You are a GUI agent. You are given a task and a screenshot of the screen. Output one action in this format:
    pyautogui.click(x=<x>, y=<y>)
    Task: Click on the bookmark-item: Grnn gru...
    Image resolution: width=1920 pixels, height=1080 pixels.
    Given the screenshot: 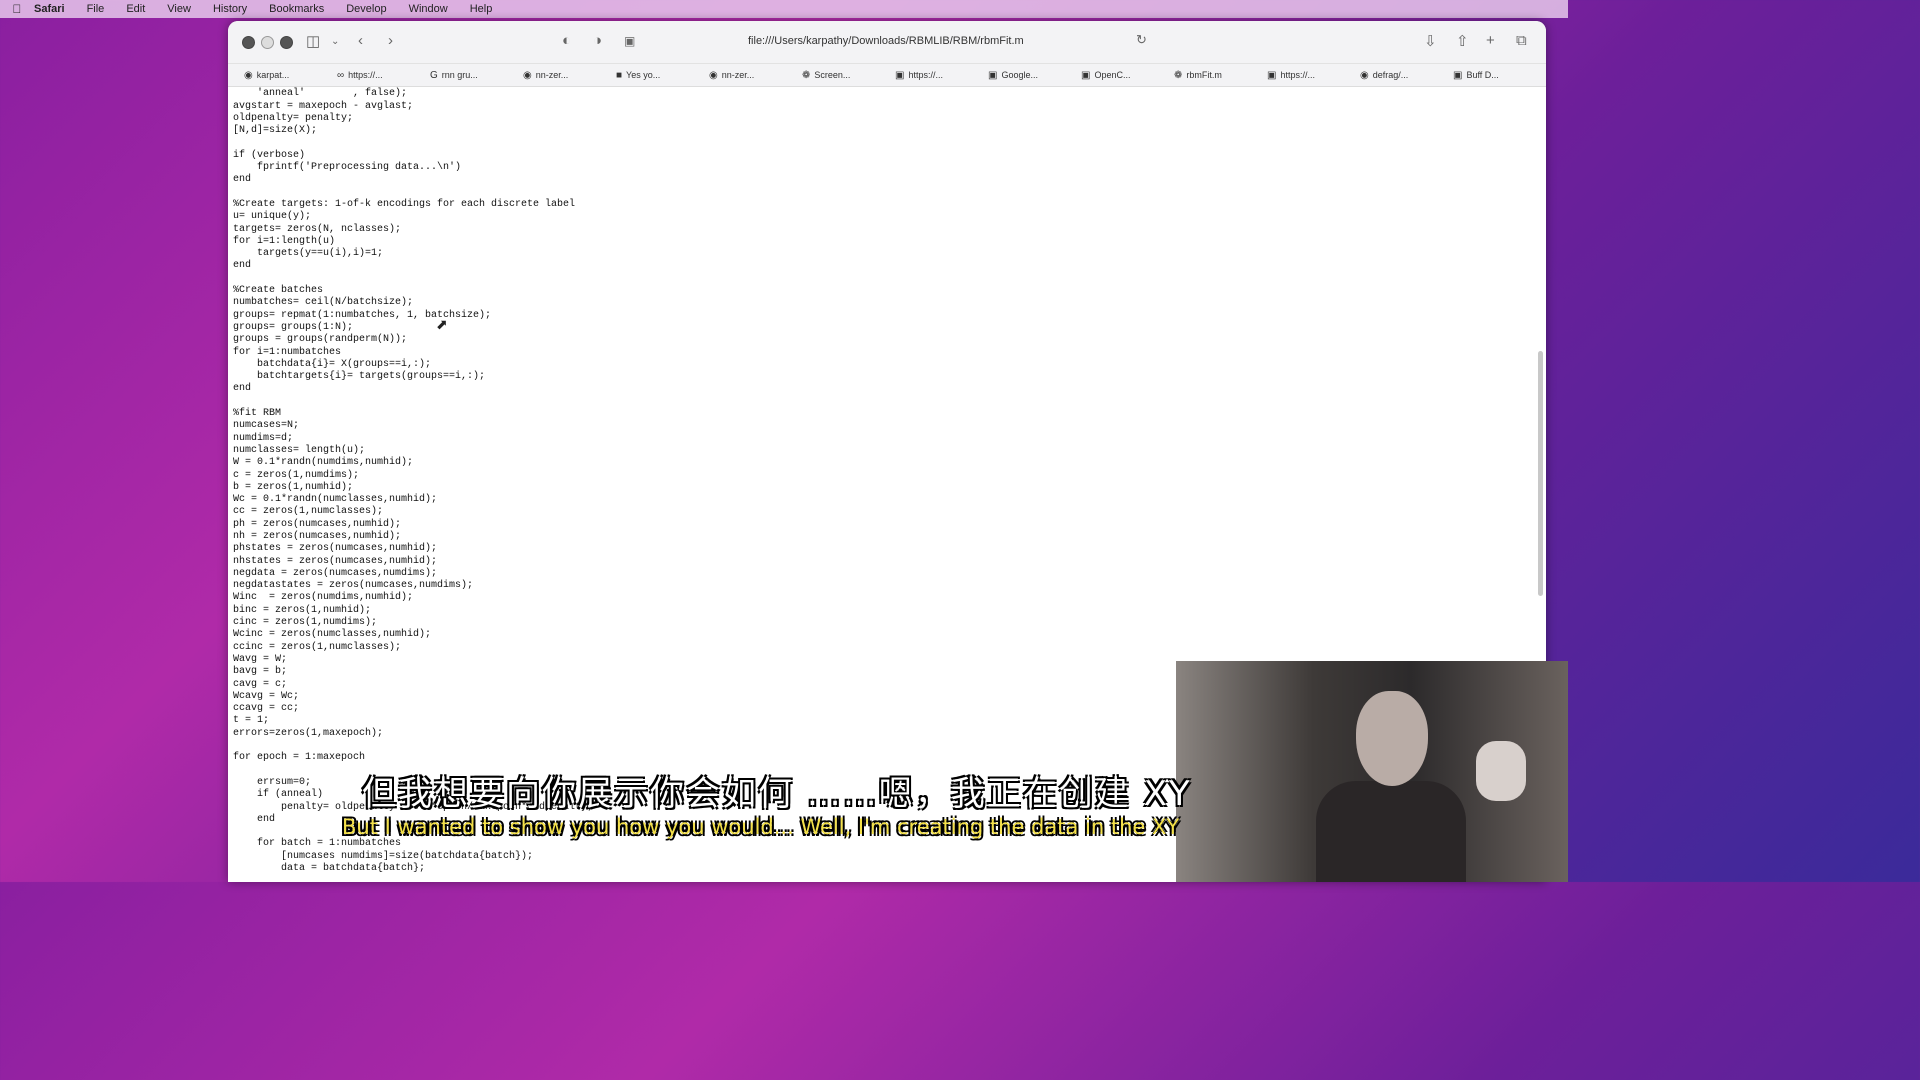 What is the action you would take?
    pyautogui.click(x=476, y=75)
    